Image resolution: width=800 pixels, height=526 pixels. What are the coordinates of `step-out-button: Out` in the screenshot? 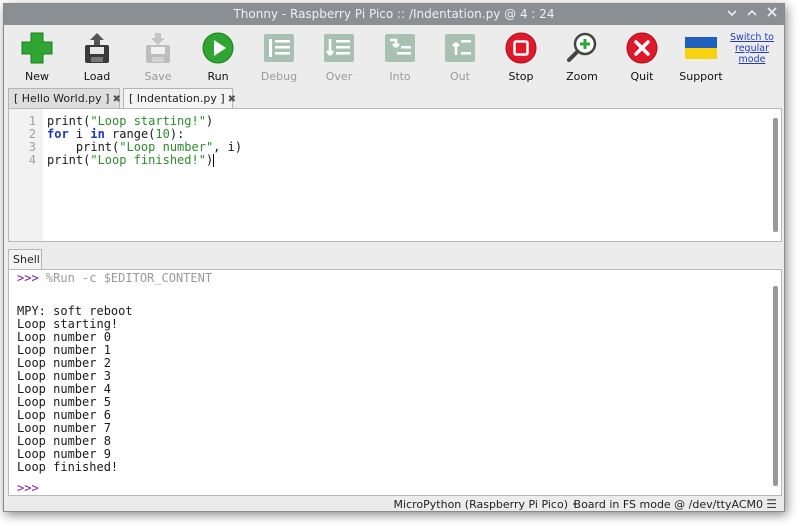 It's located at (460, 58).